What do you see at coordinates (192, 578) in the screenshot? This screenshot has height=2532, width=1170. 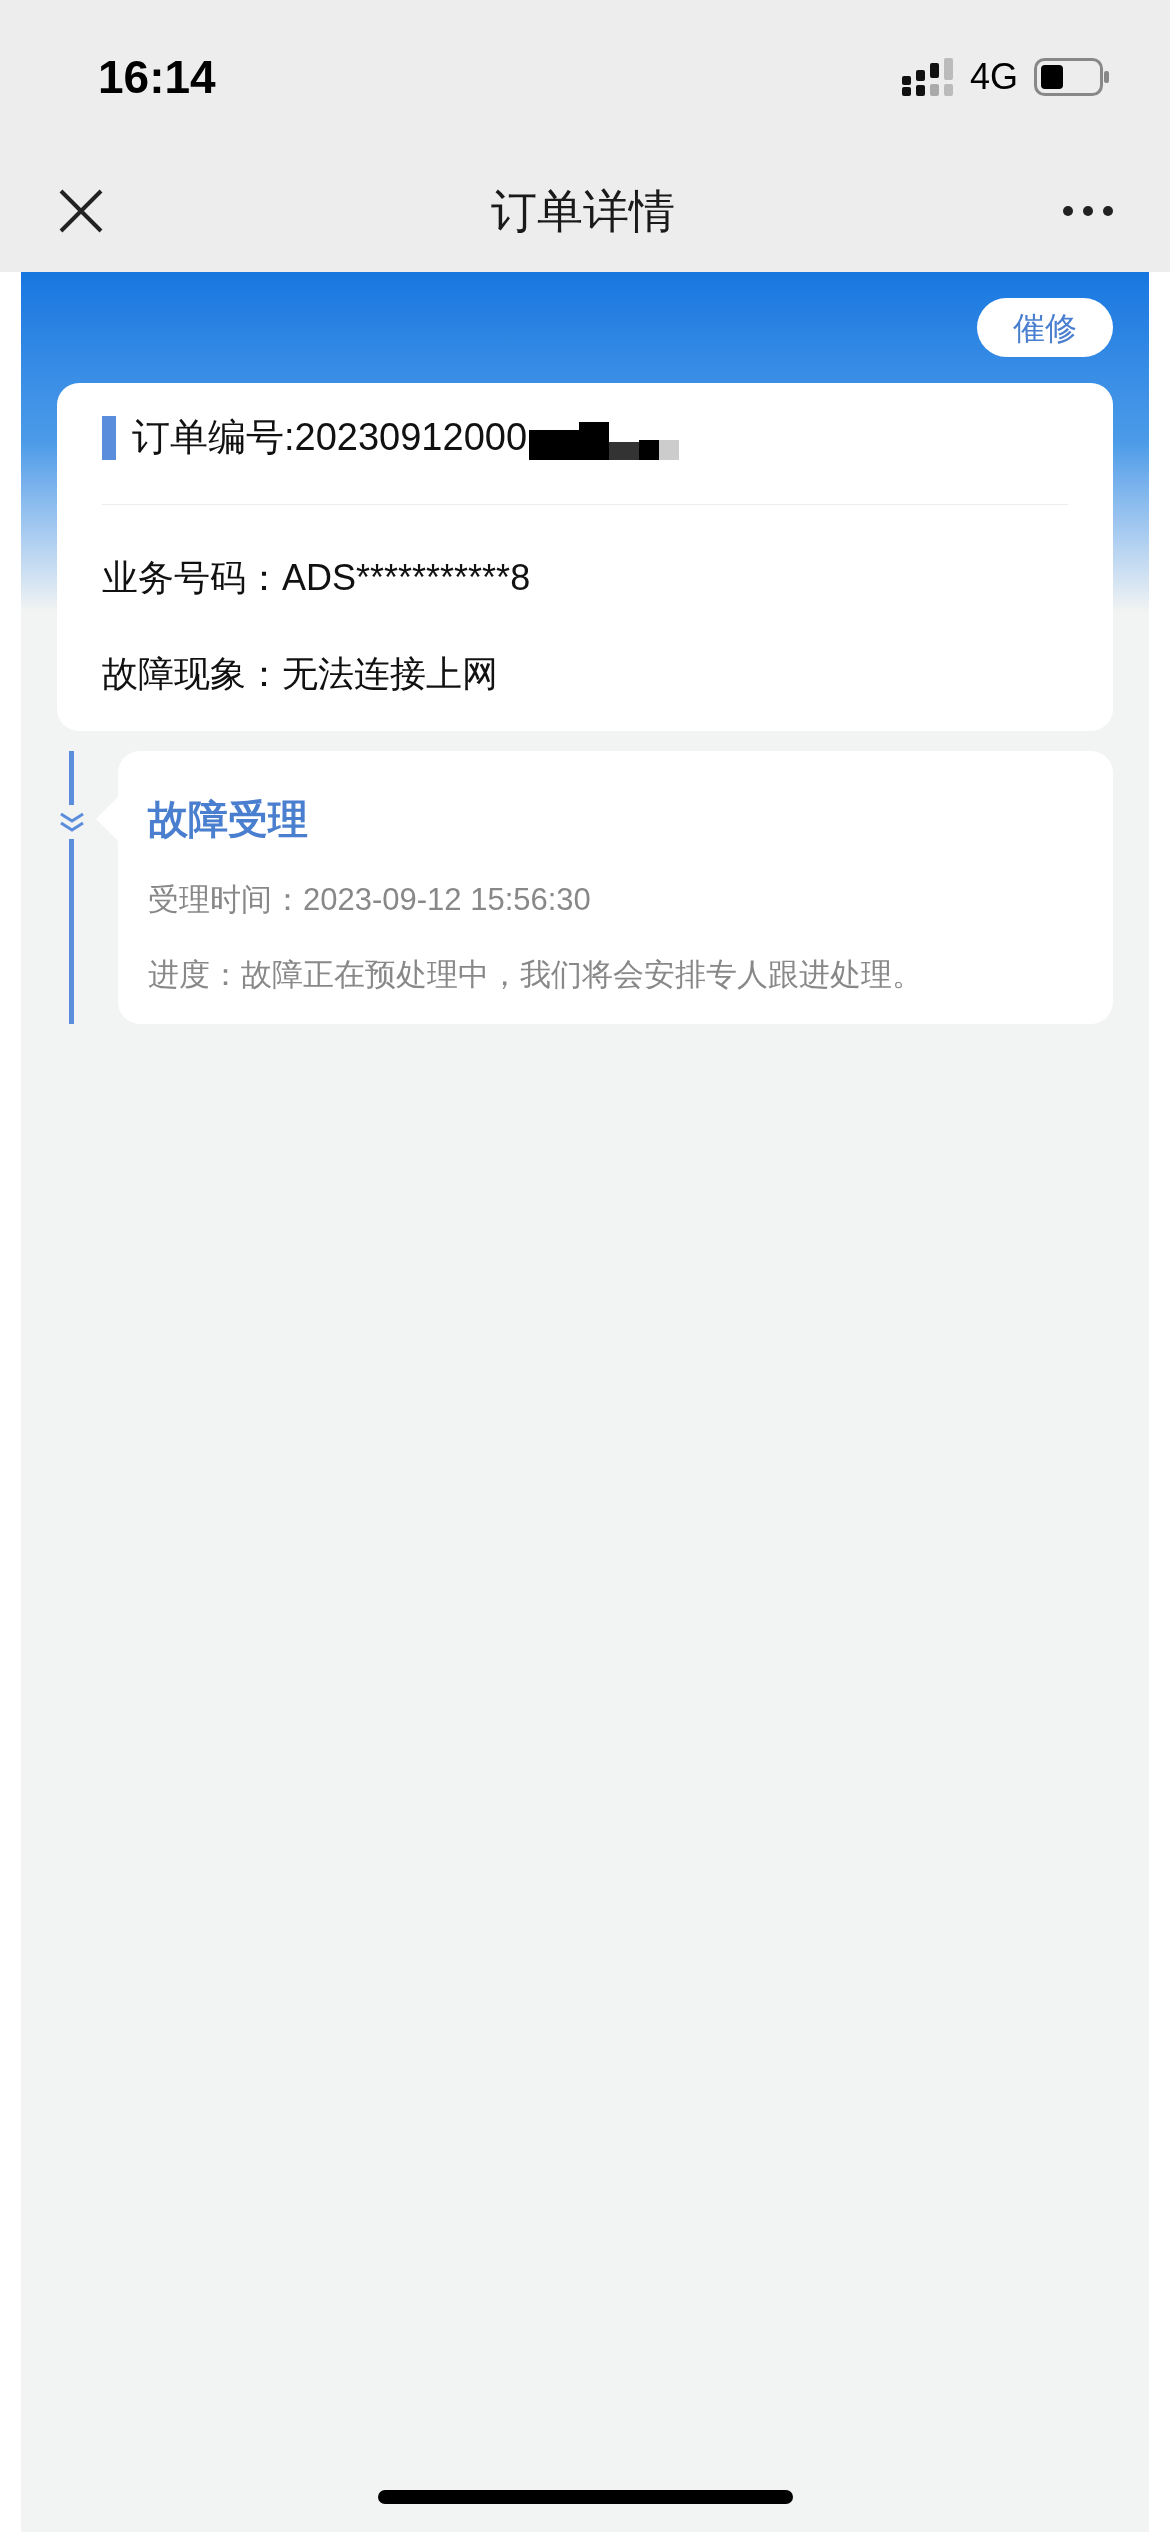 I see `field-label: 业务号码：` at bounding box center [192, 578].